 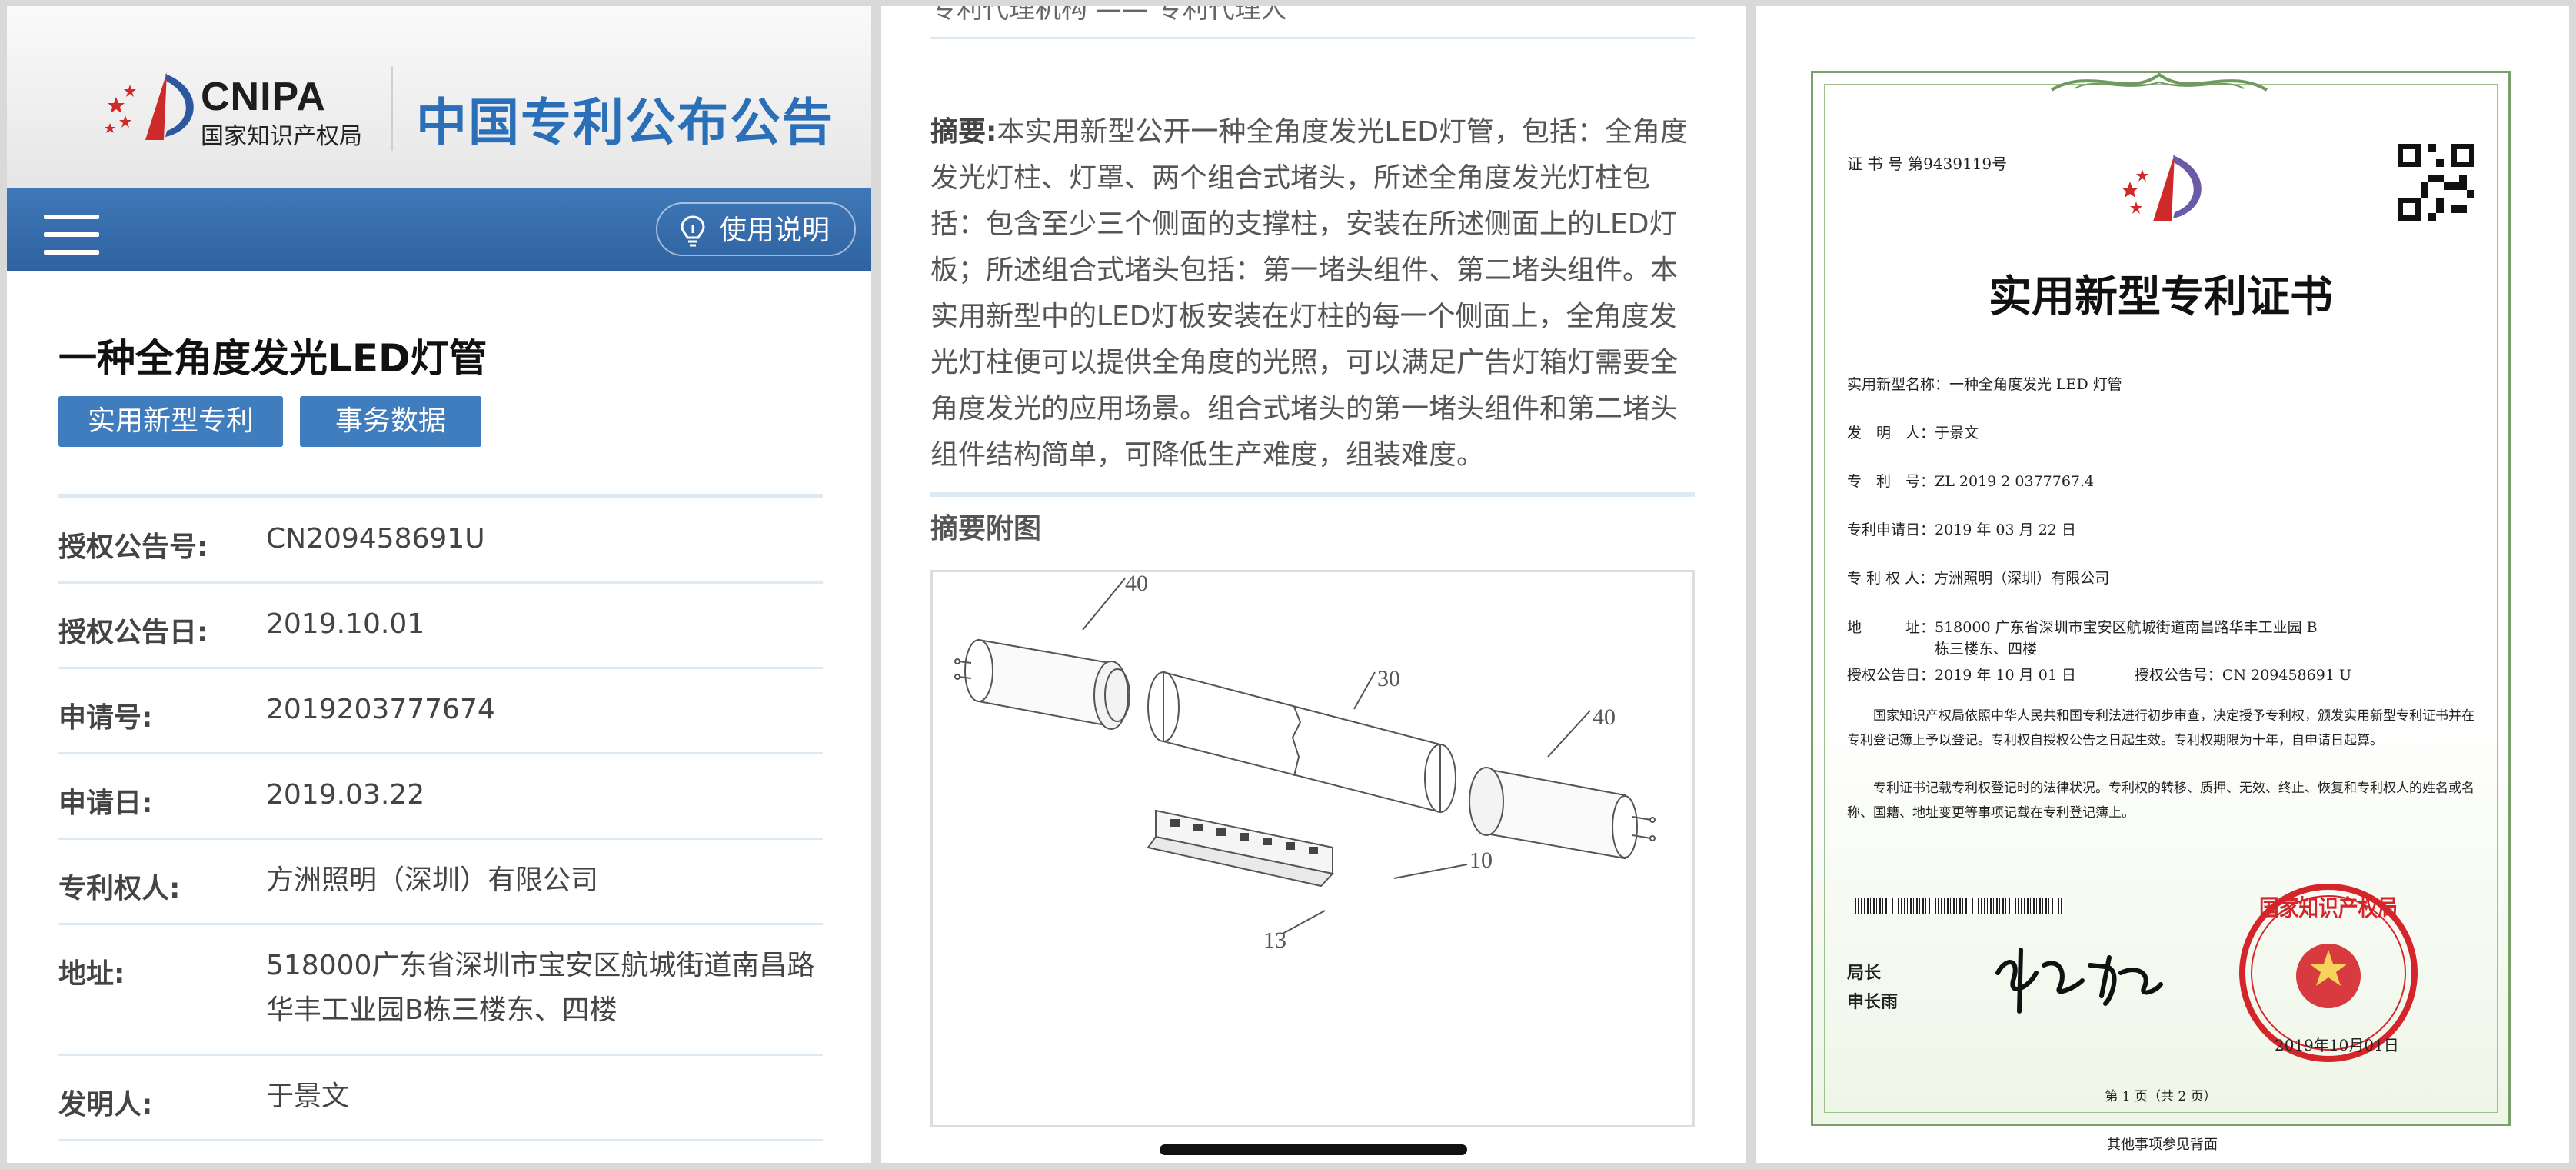 What do you see at coordinates (1305, 762) in the screenshot?
I see `led-tube-drawing: 40 30 40 10 13` at bounding box center [1305, 762].